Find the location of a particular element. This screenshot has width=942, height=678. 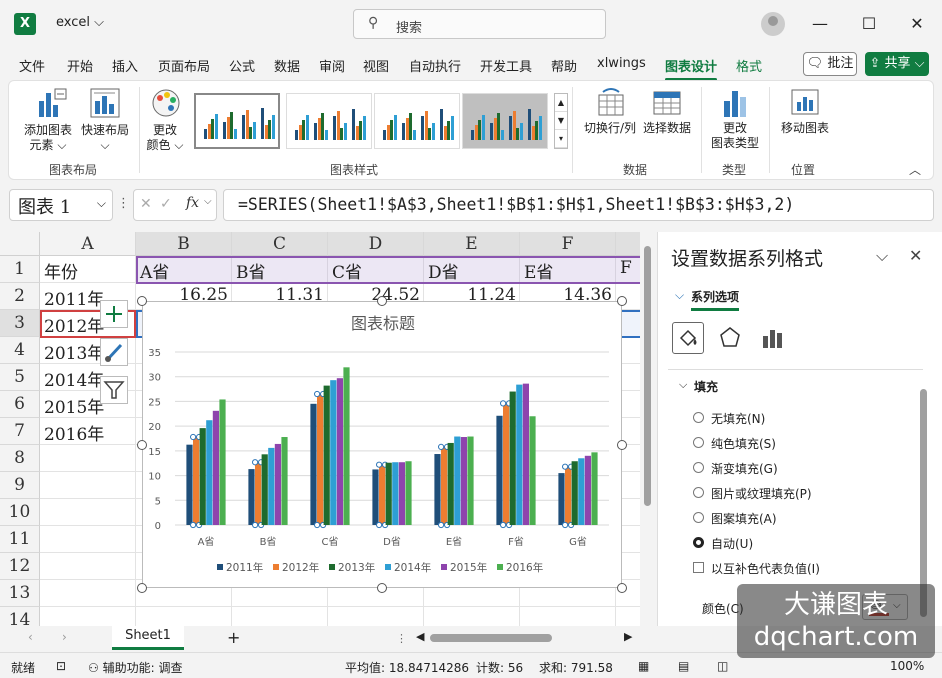

page-break-view-icon: ◫ is located at coordinates (722, 666).